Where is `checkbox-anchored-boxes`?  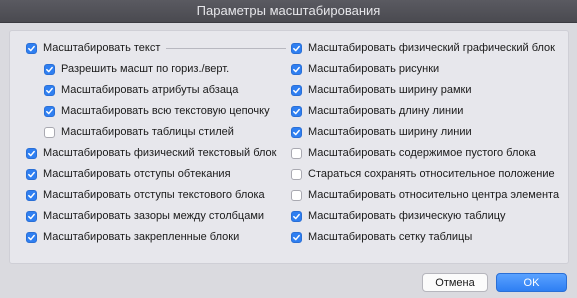
checkbox-anchored-boxes is located at coordinates (31, 237).